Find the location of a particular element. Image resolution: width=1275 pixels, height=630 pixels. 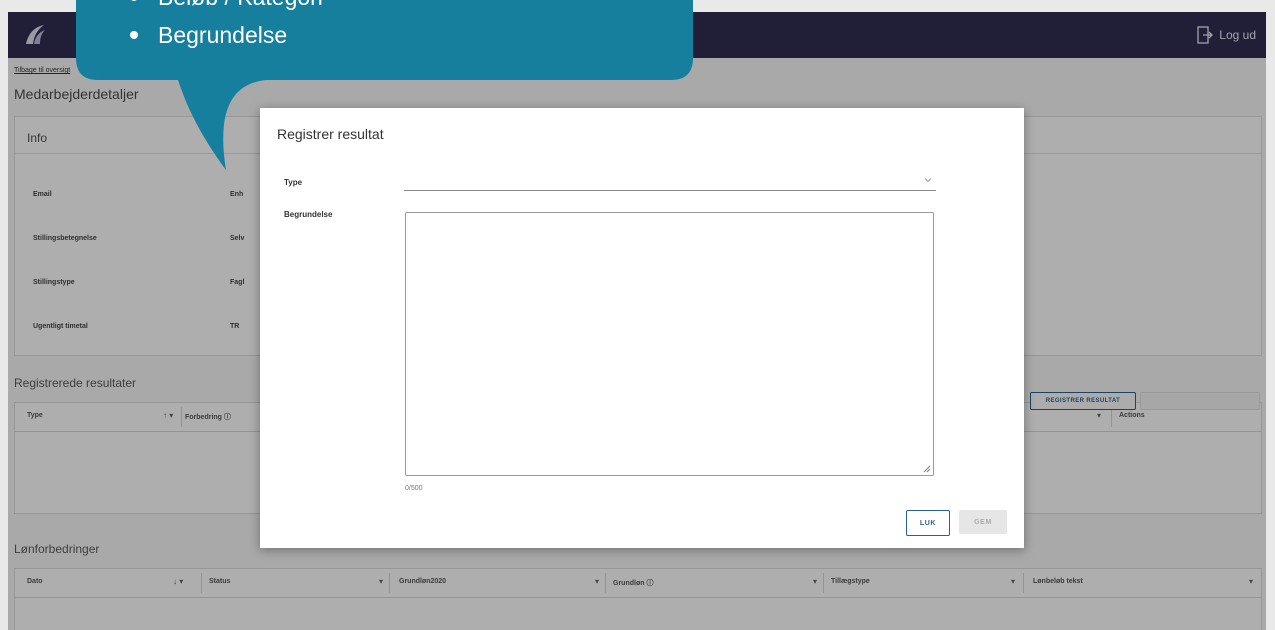

bubble-list-item: Begrundelse is located at coordinates (208, 35).